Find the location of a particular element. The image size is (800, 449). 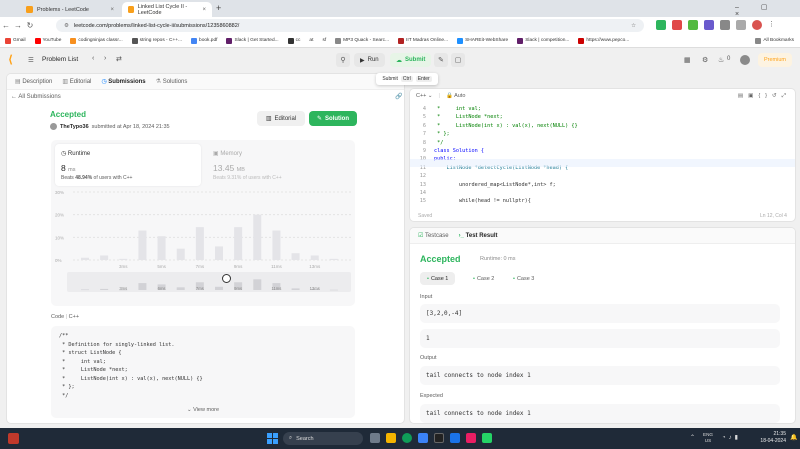

case-3-tab: • Case 3 is located at coordinates (523, 278).